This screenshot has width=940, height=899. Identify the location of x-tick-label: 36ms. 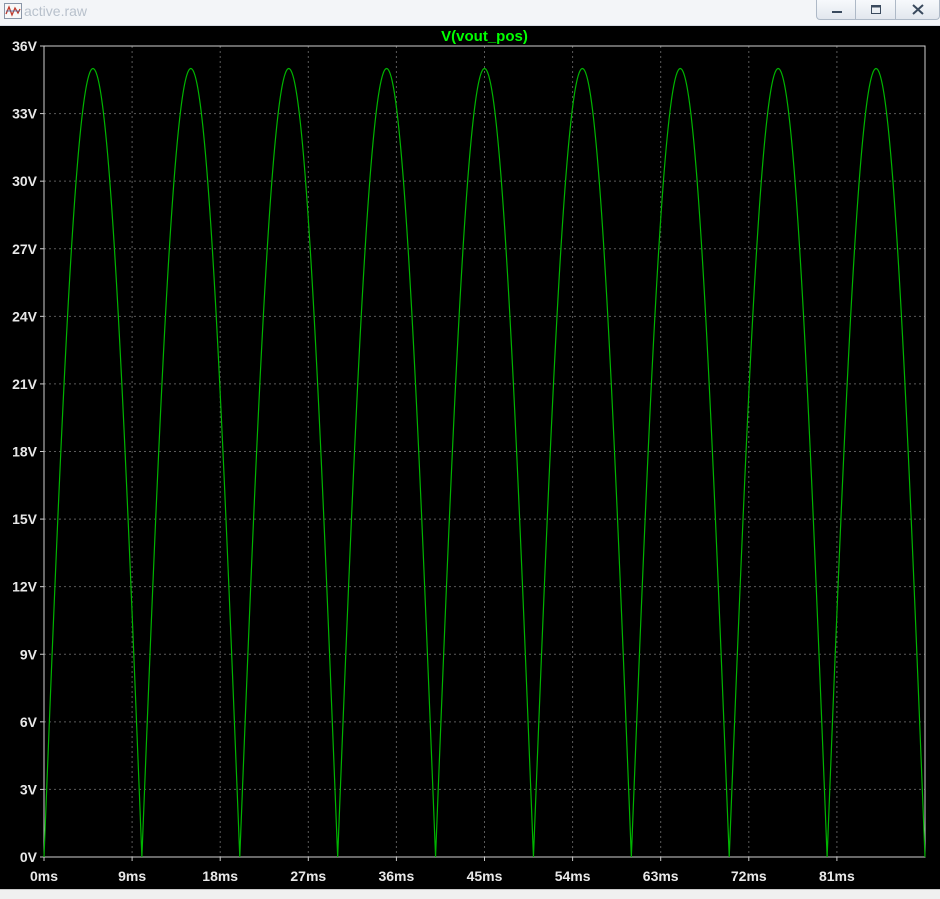
(396, 876).